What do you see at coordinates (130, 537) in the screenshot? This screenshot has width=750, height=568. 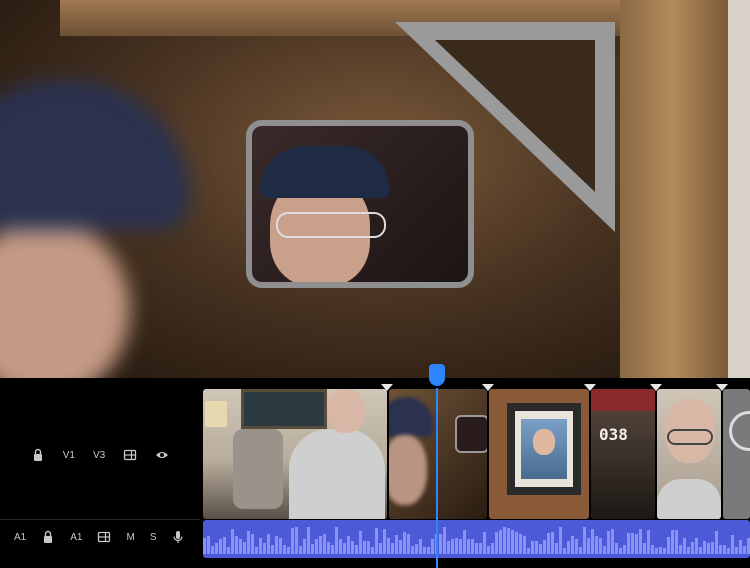 I see `mute-button: M` at bounding box center [130, 537].